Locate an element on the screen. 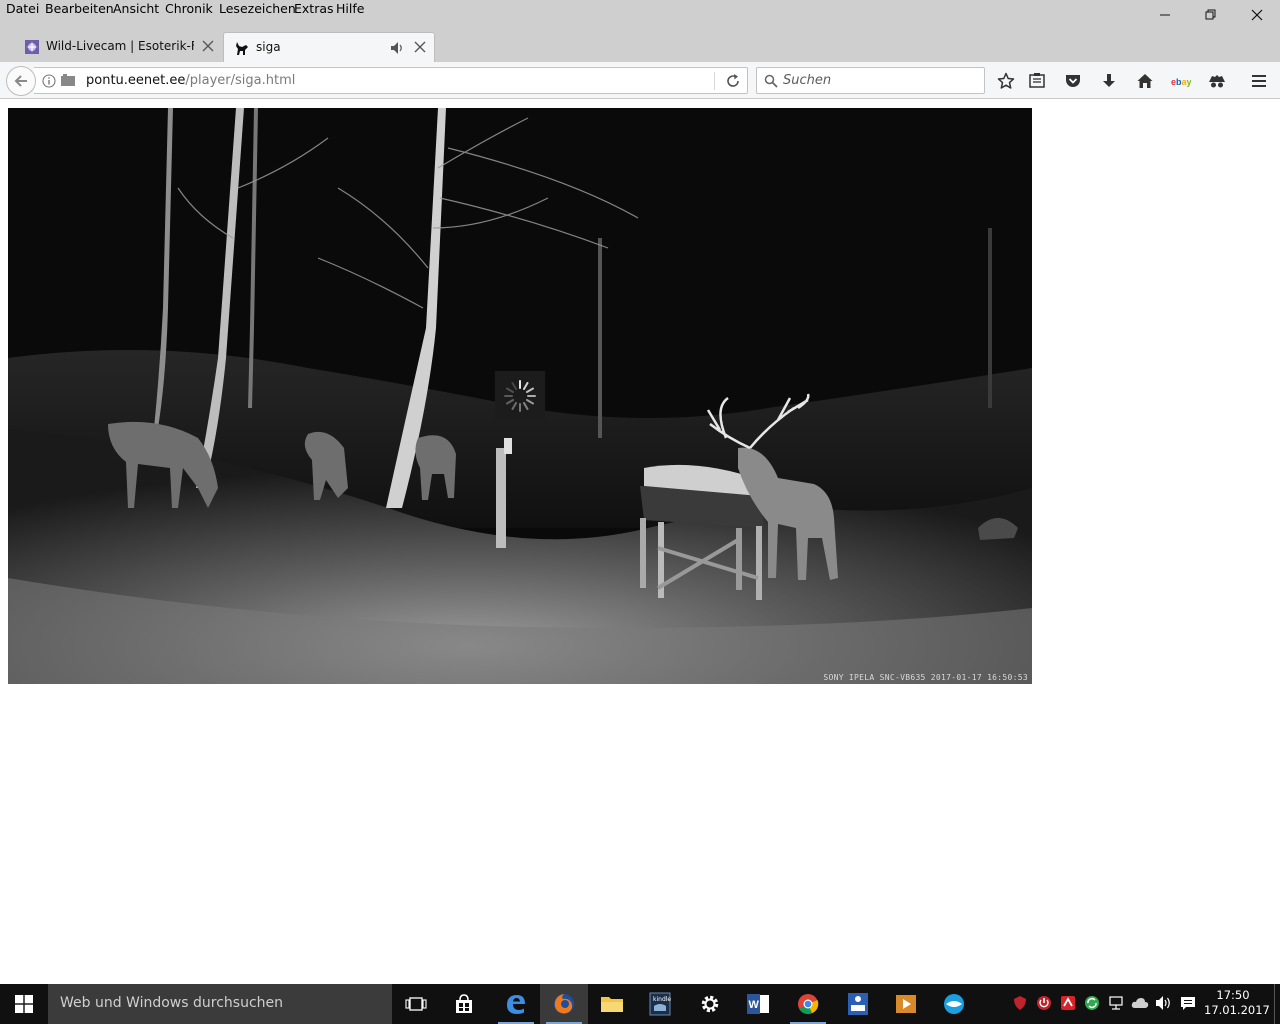 Image resolution: width=1280 pixels, height=1024 pixels. bookmark-star-button is located at coordinates (1006, 81).